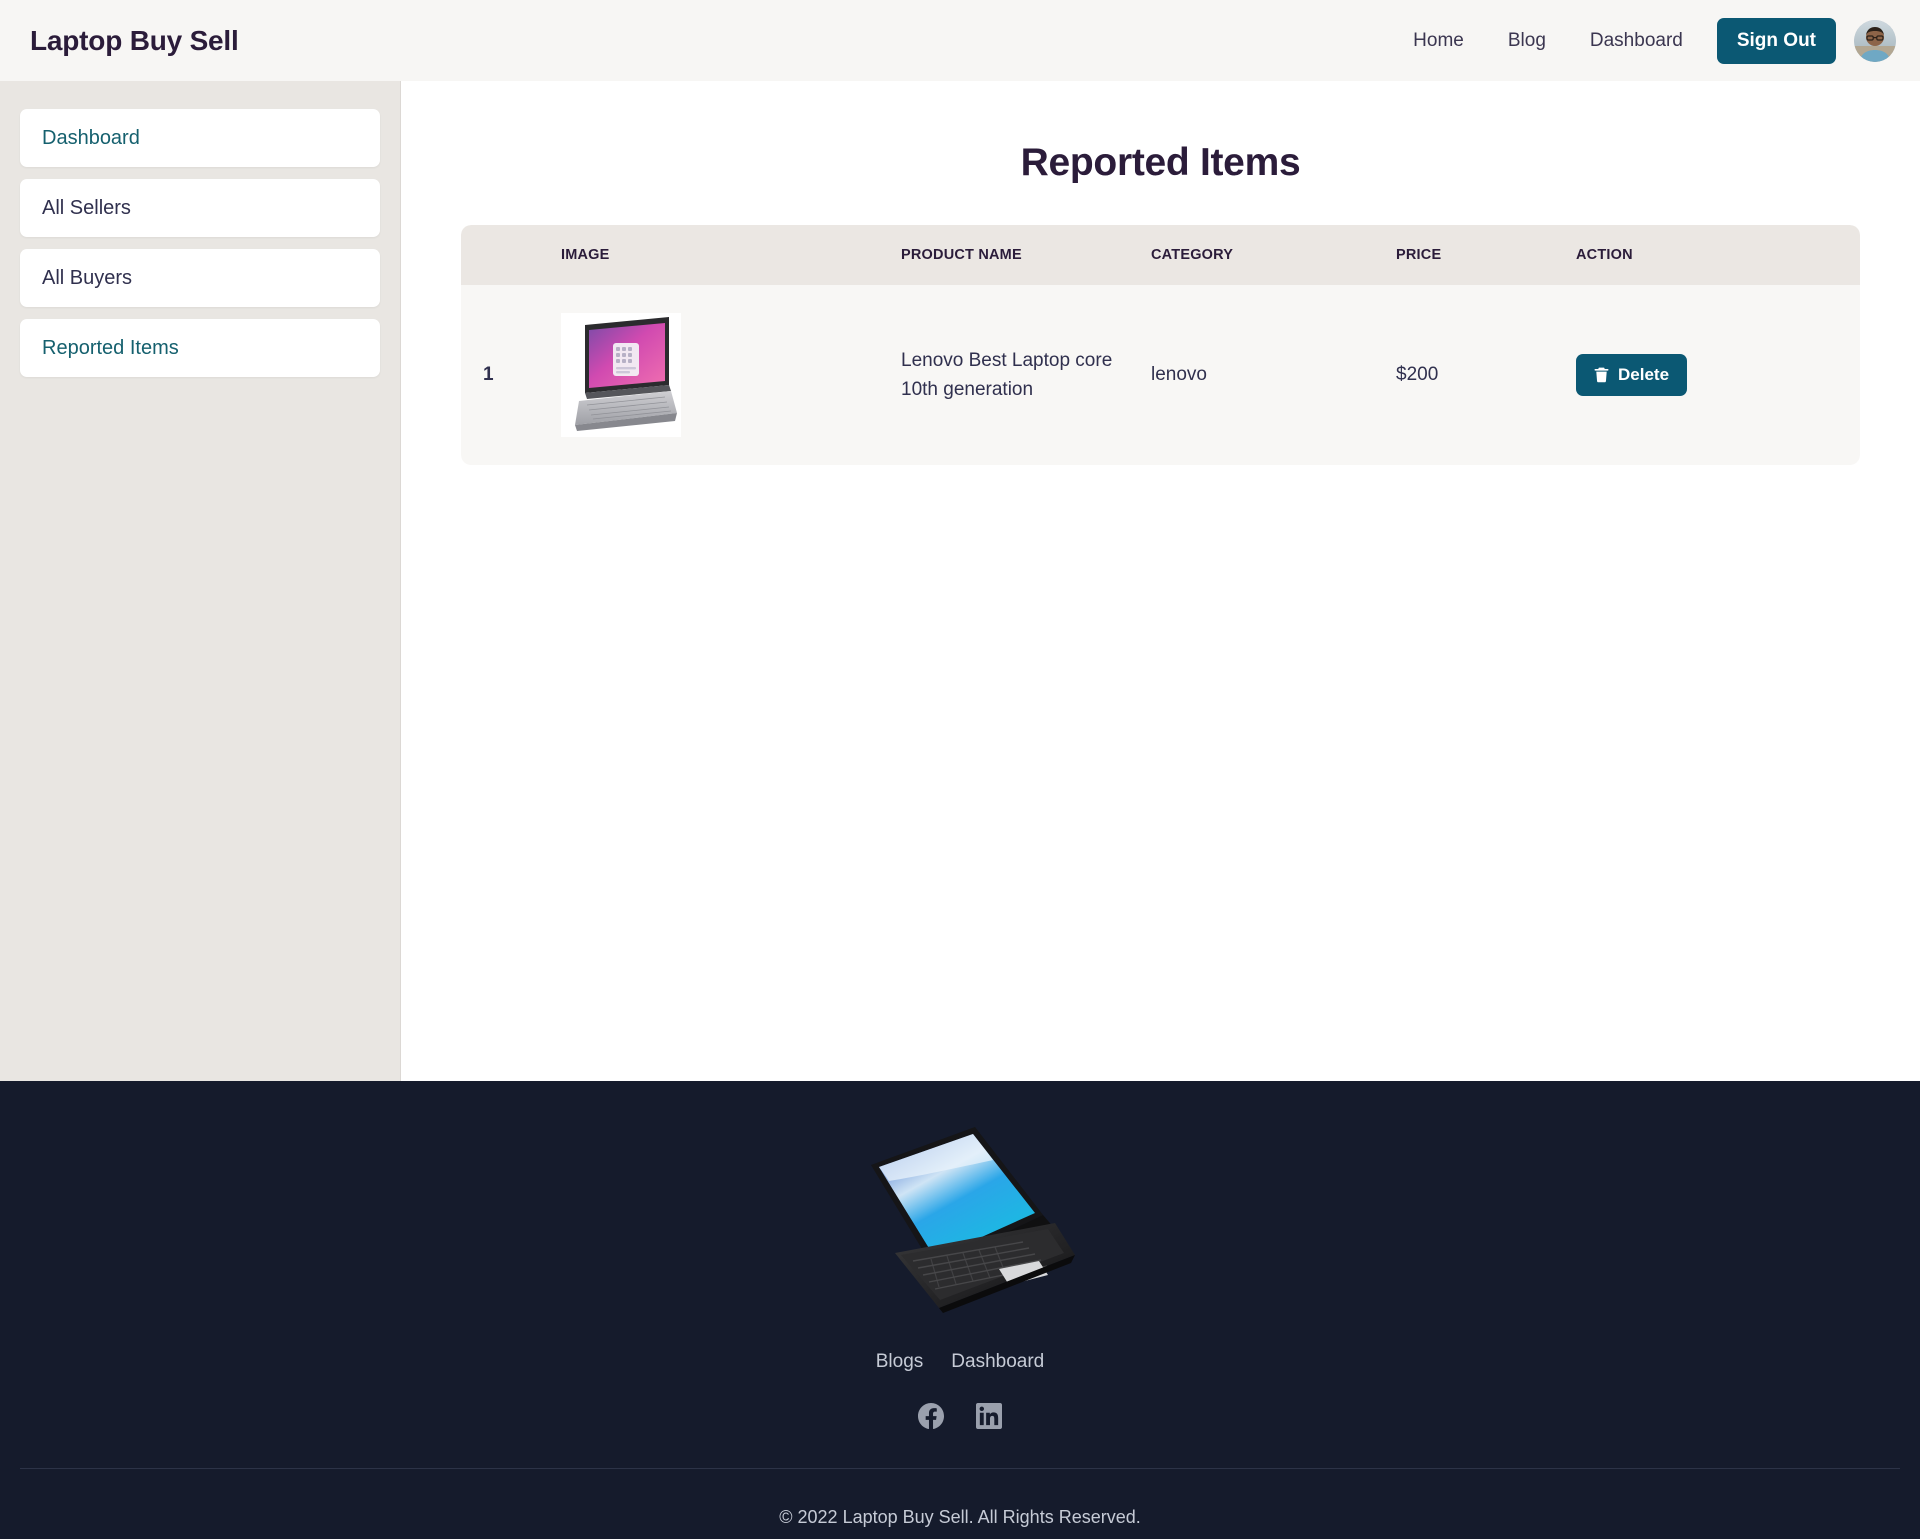 This screenshot has height=1539, width=1920. What do you see at coordinates (1179, 374) in the screenshot?
I see `row-category: lenovo` at bounding box center [1179, 374].